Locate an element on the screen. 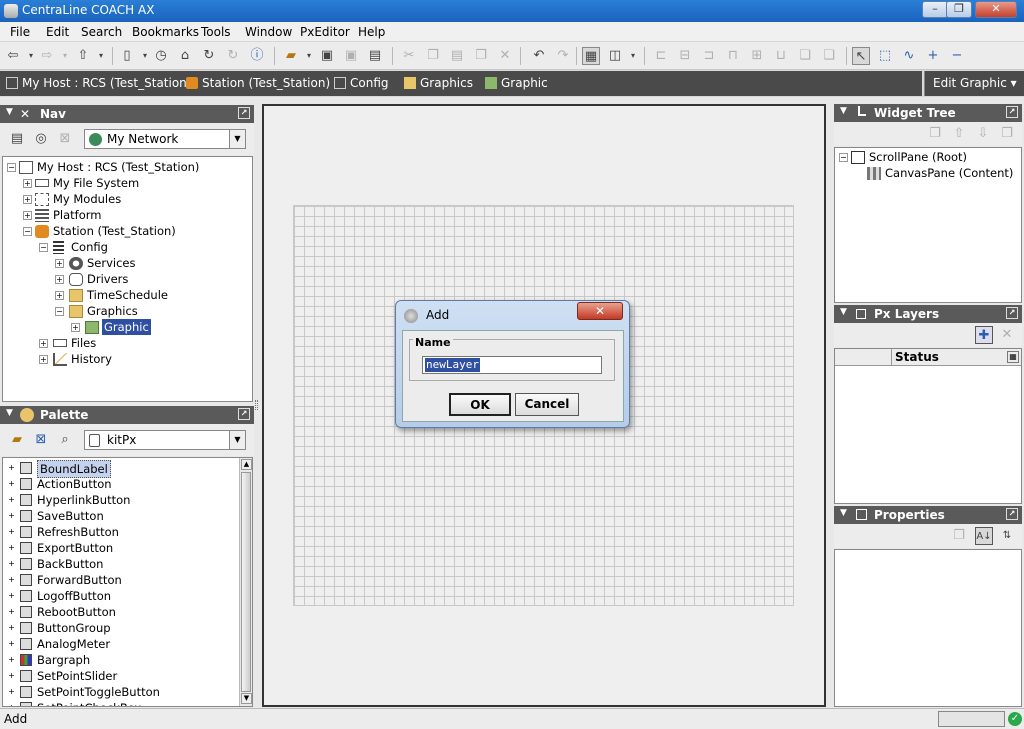 This screenshot has width=1024, height=729. crumb-station: Station (Test_Station) is located at coordinates (258, 83).